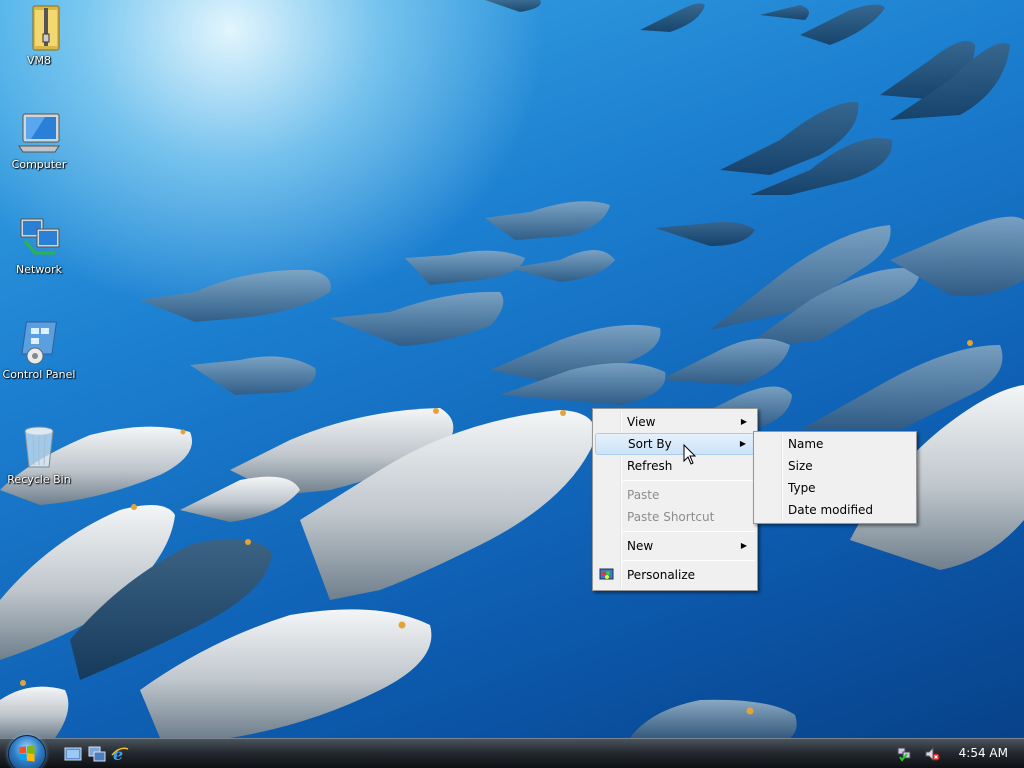 Image resolution: width=1024 pixels, height=768 pixels. What do you see at coordinates (661, 575) in the screenshot?
I see `menu-item-label: Personalize` at bounding box center [661, 575].